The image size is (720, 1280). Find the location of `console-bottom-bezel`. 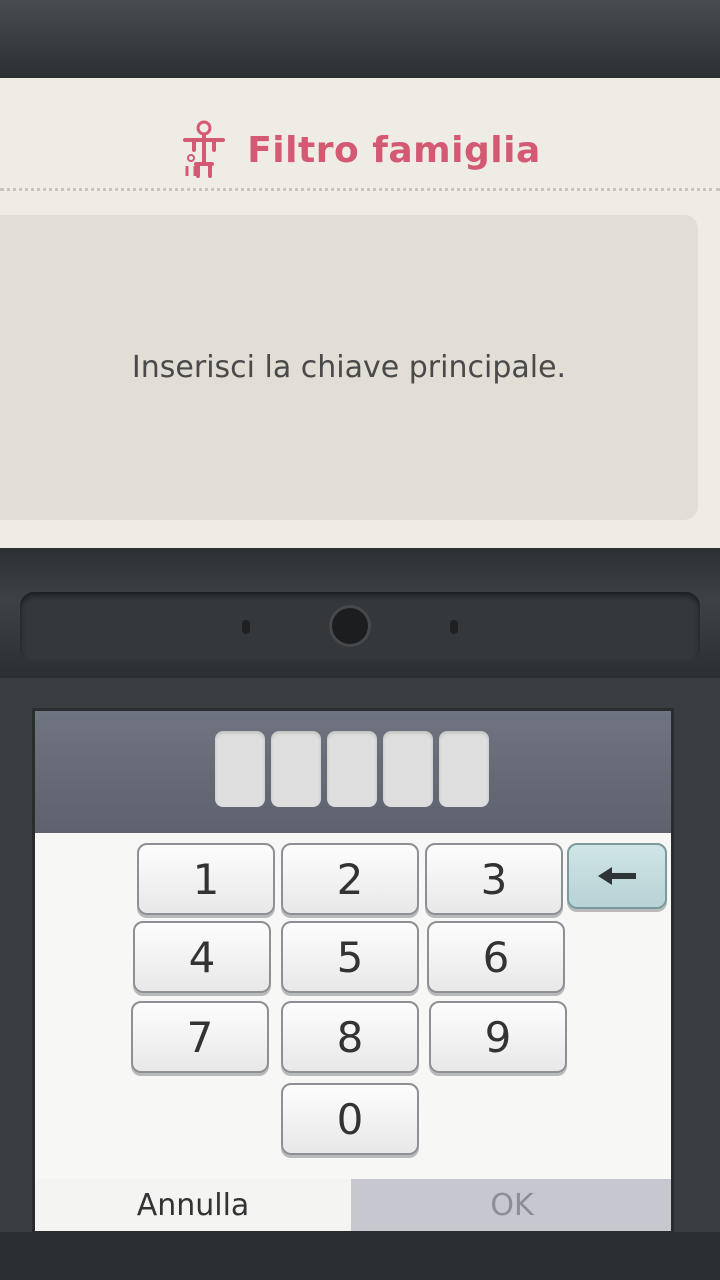

console-bottom-bezel is located at coordinates (360, 1256).